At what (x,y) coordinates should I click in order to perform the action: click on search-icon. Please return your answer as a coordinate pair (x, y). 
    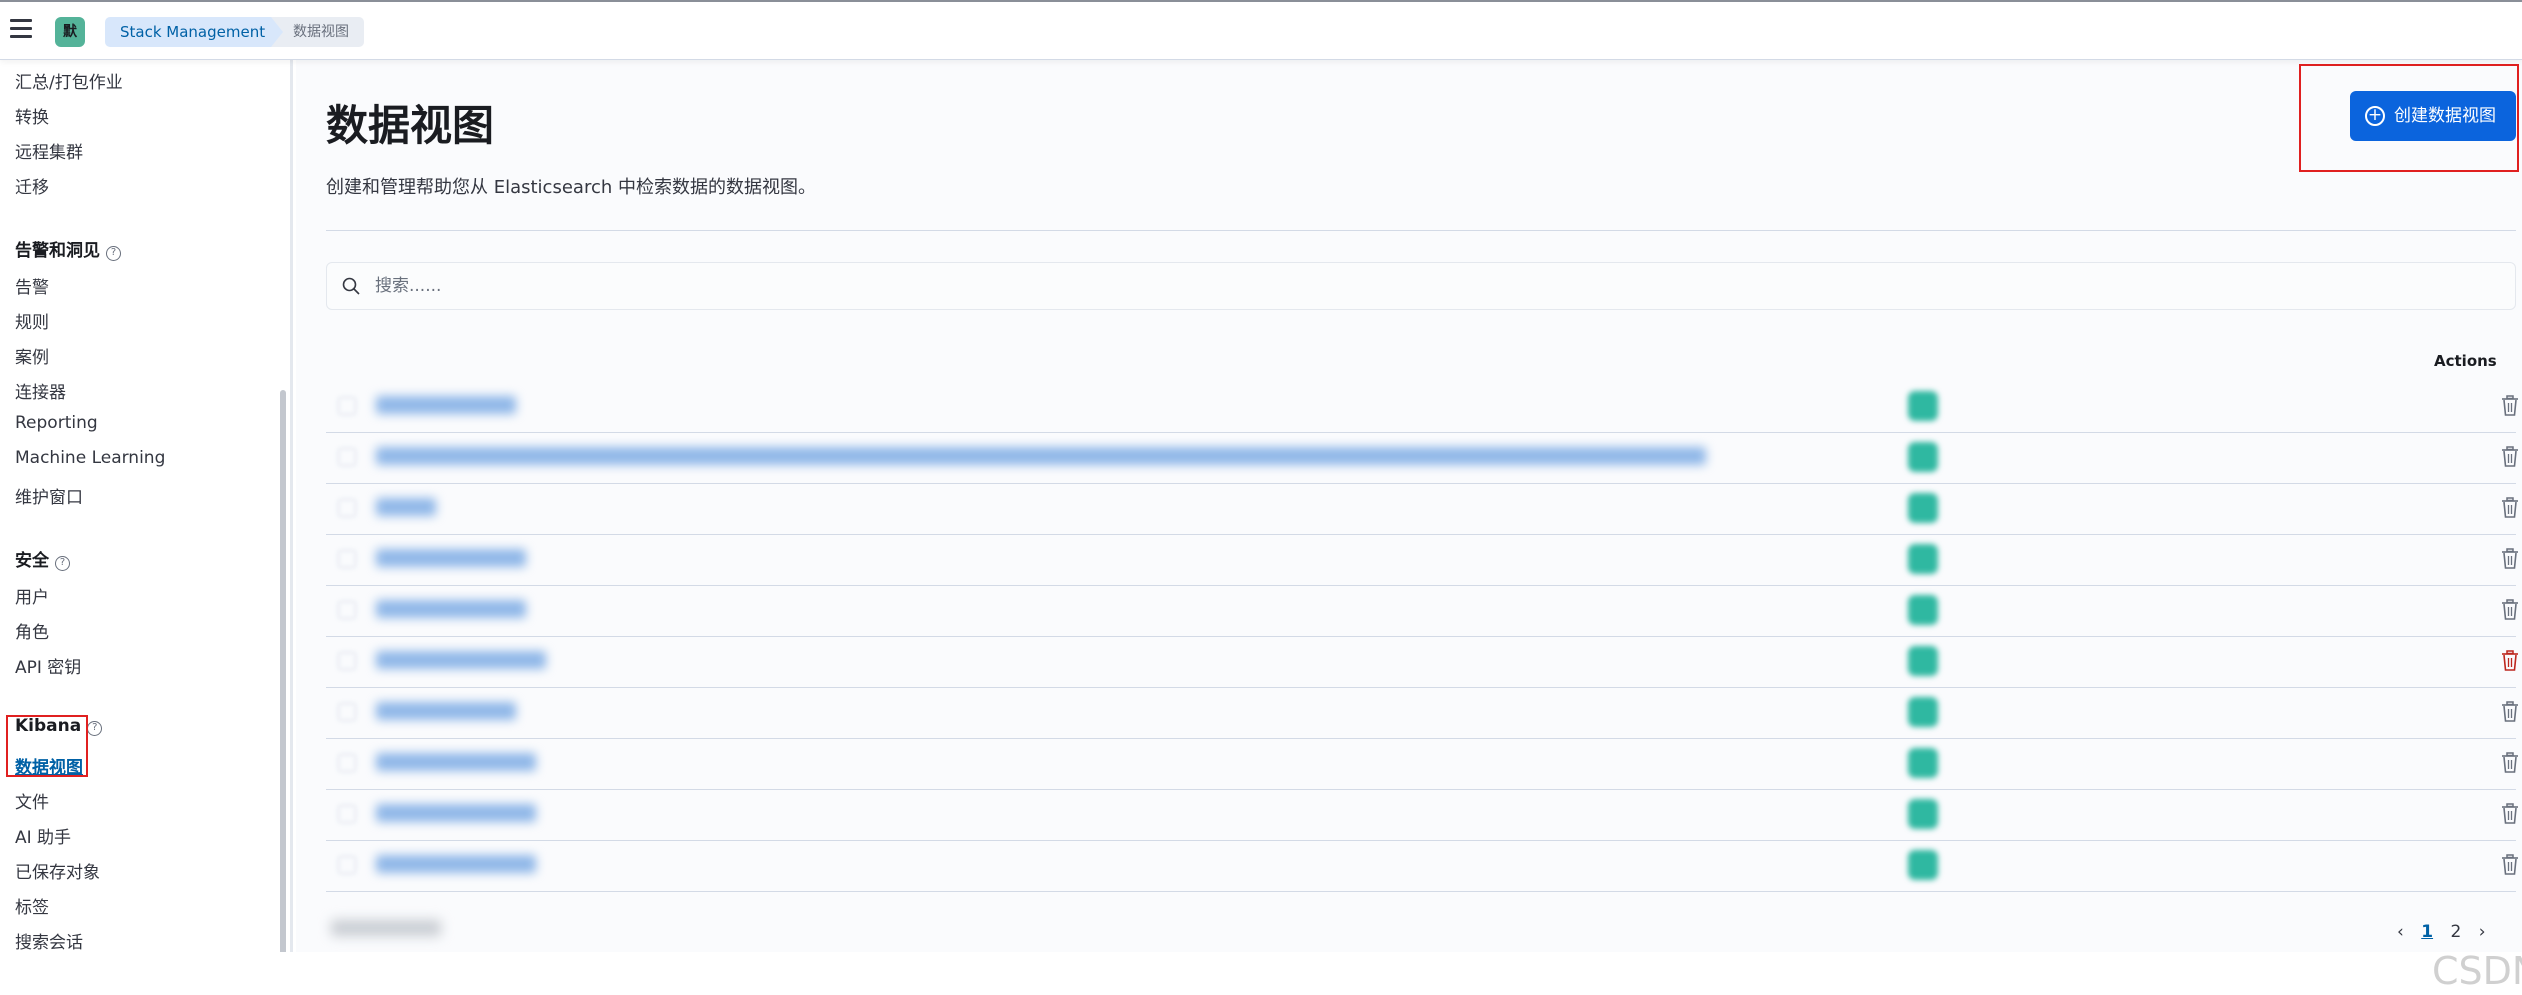
    Looking at the image, I should click on (351, 286).